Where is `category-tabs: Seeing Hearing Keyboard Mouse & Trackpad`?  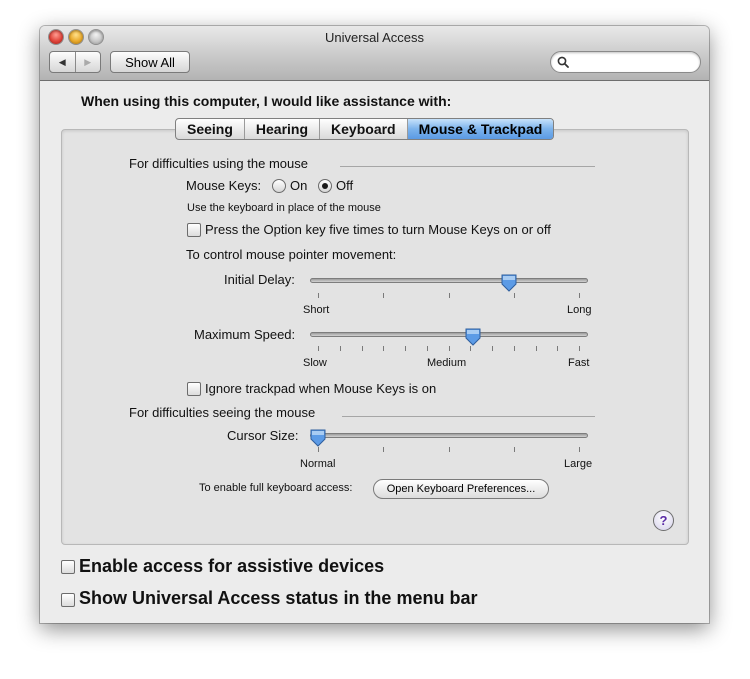 category-tabs: Seeing Hearing Keyboard Mouse & Trackpad is located at coordinates (365, 129).